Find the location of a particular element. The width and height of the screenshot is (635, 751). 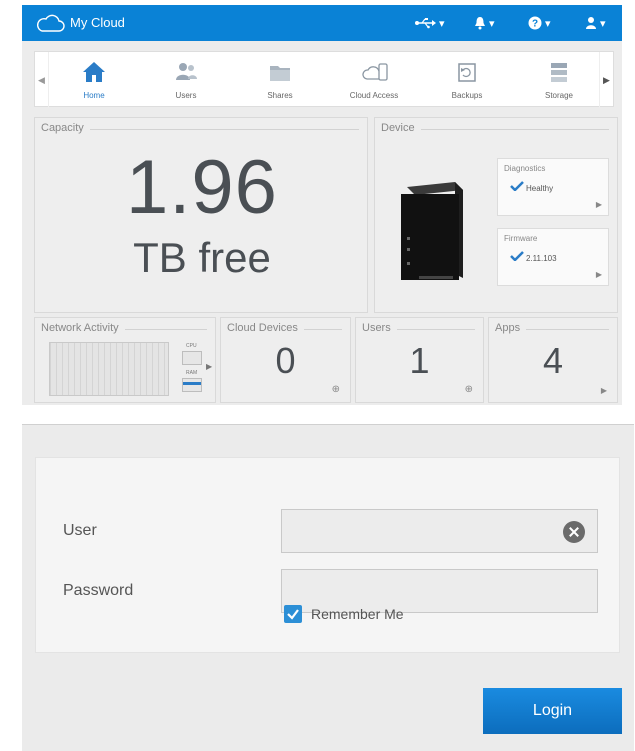

nav-item-users: Users is located at coordinates (186, 80).